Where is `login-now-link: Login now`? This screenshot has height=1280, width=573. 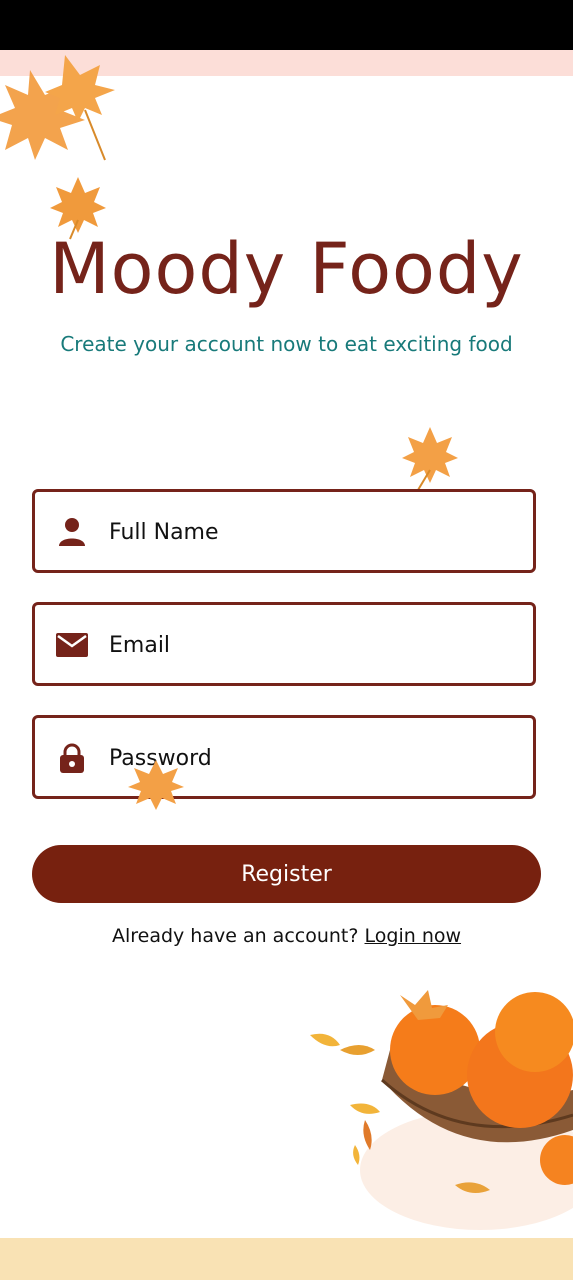
login-now-link: Login now is located at coordinates (413, 936).